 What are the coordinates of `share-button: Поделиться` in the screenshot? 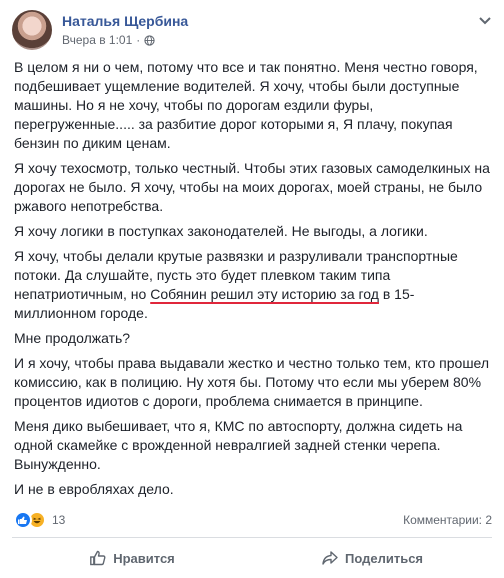 It's located at (372, 558).